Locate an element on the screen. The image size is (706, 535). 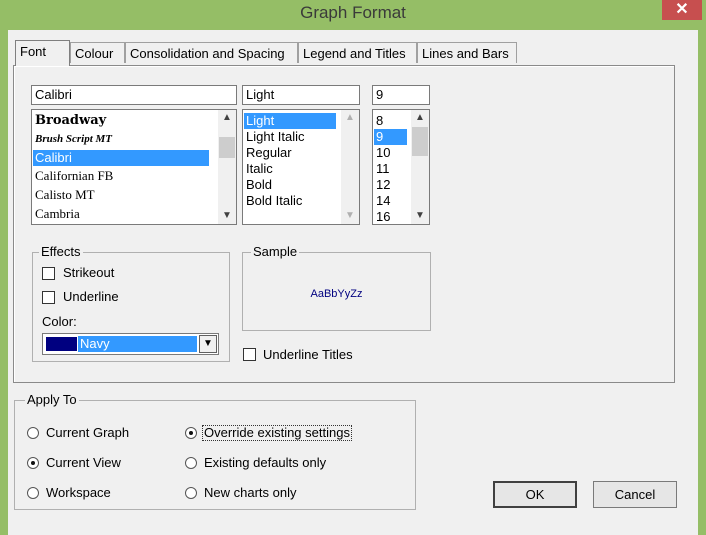
close-button: ✕ is located at coordinates (682, 10).